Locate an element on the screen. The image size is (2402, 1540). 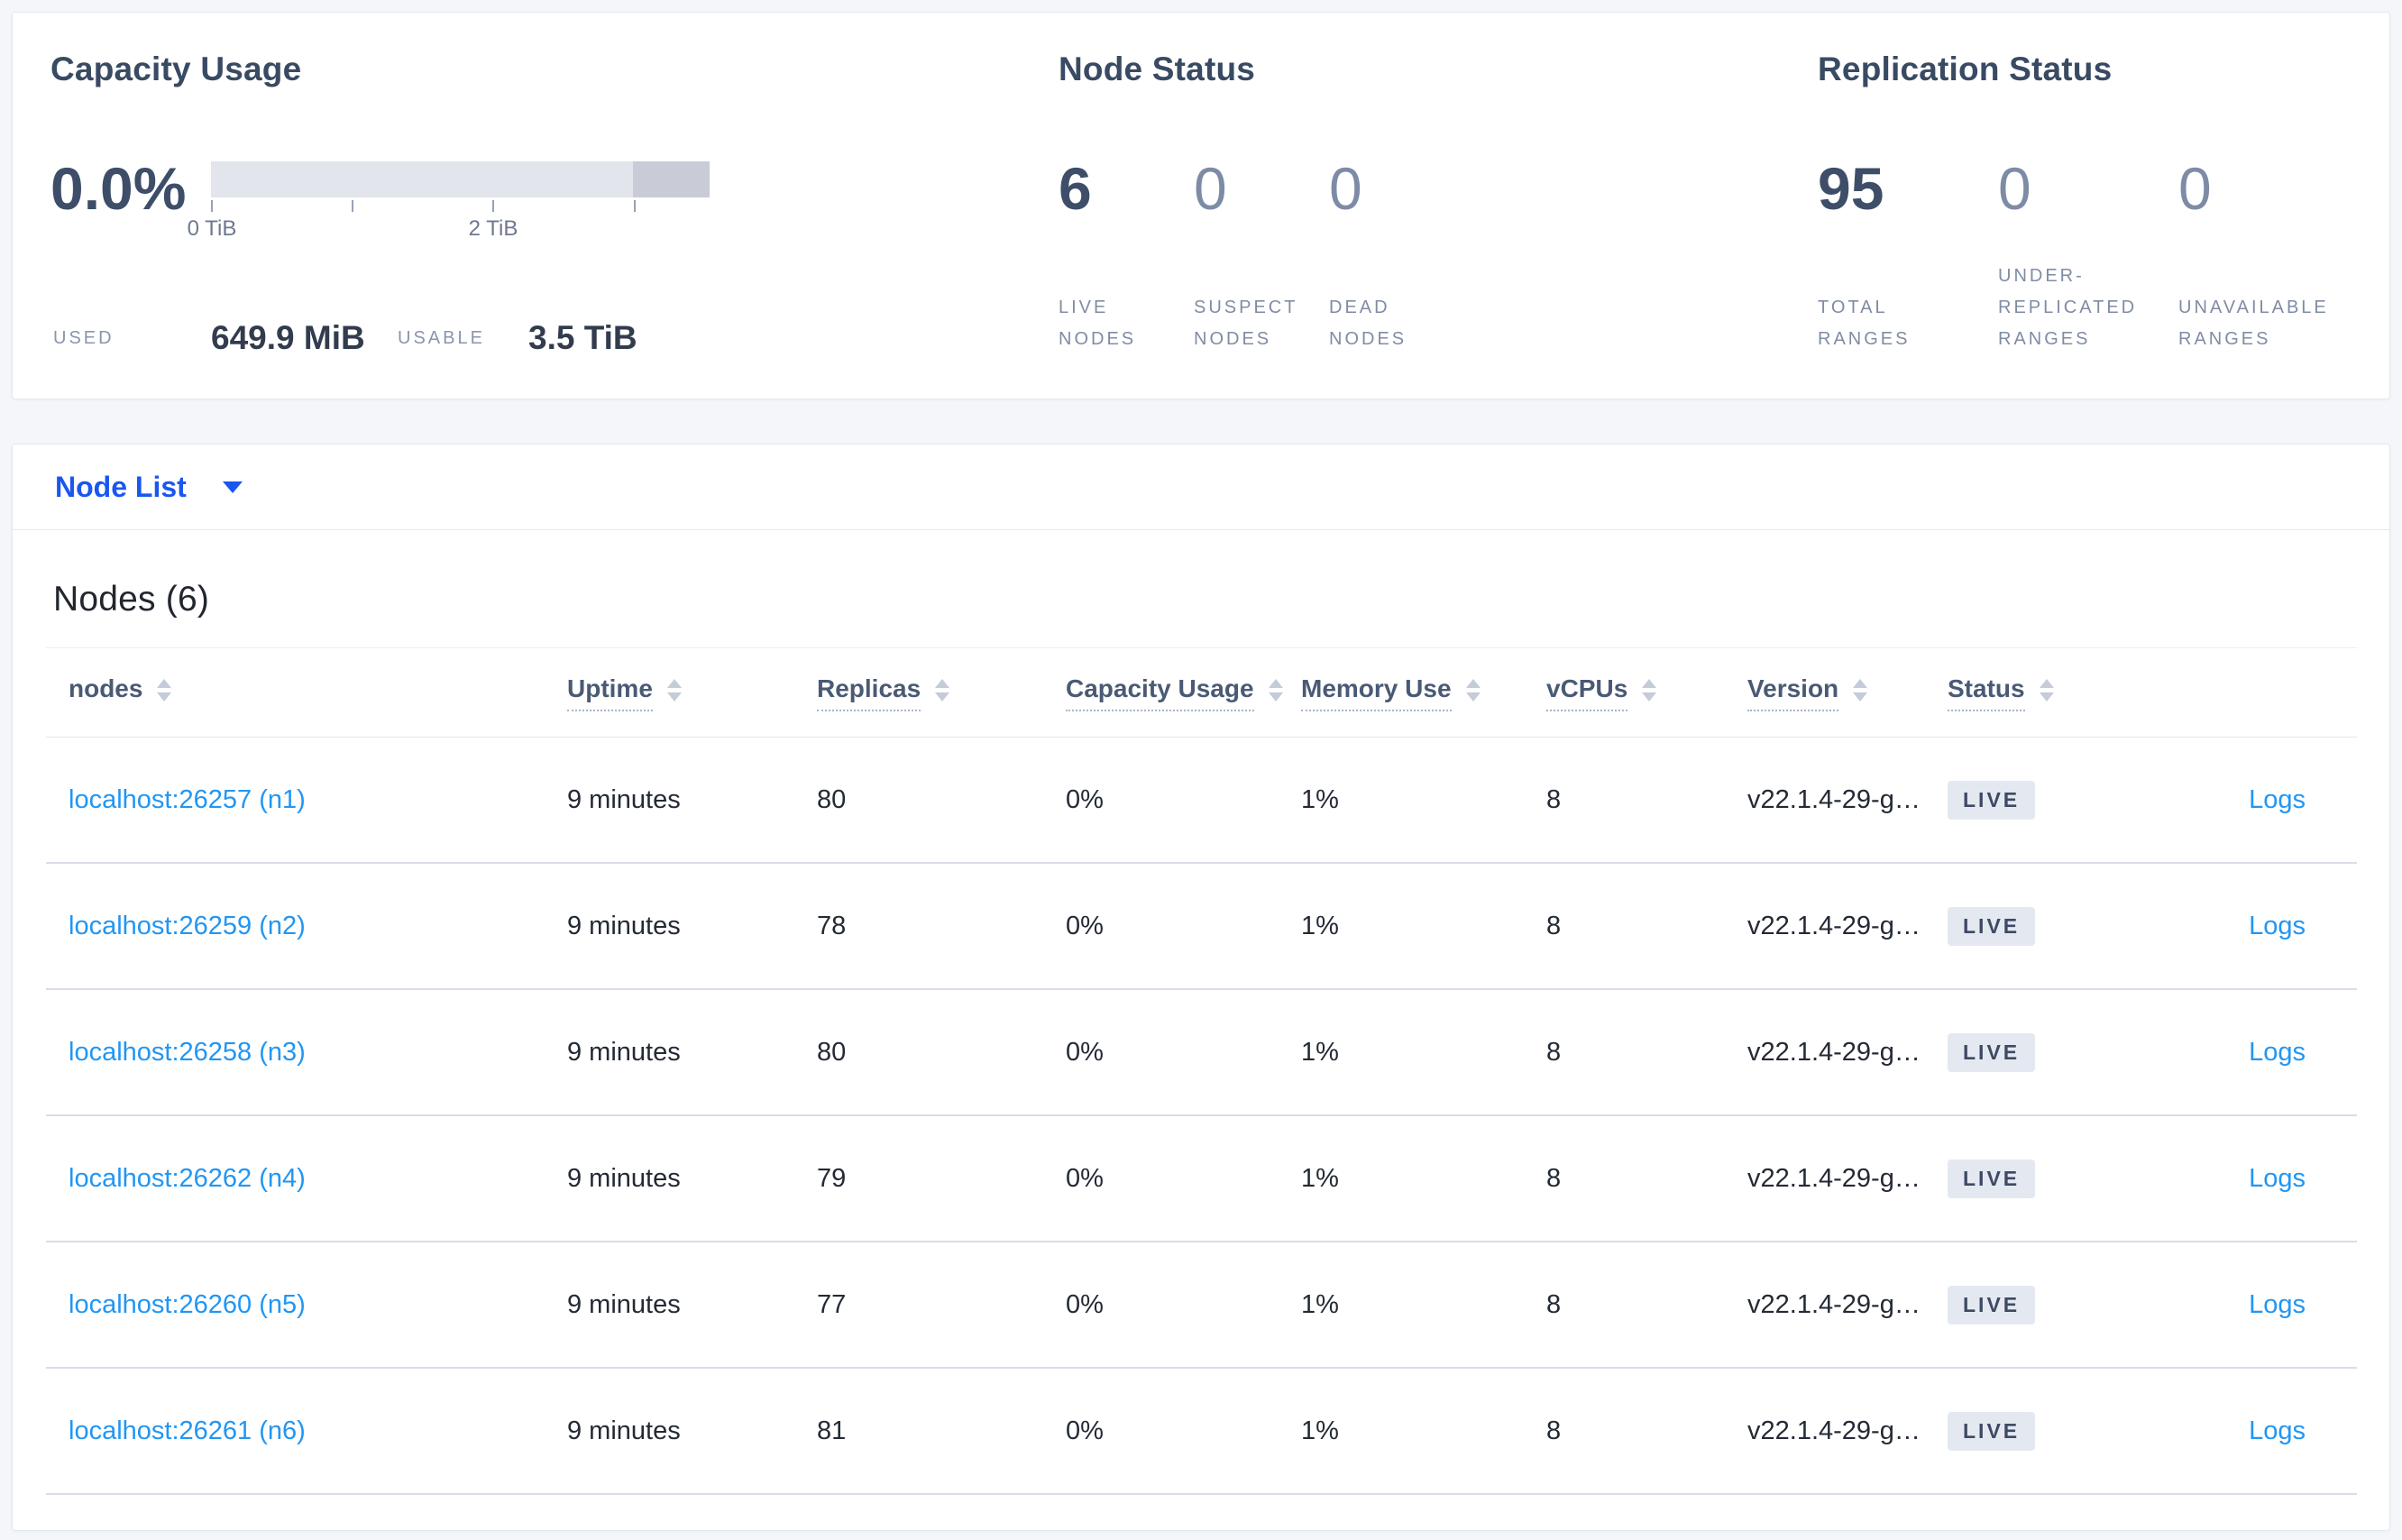
dead-nodes-label: DEAD NODES is located at coordinates (1368, 323).